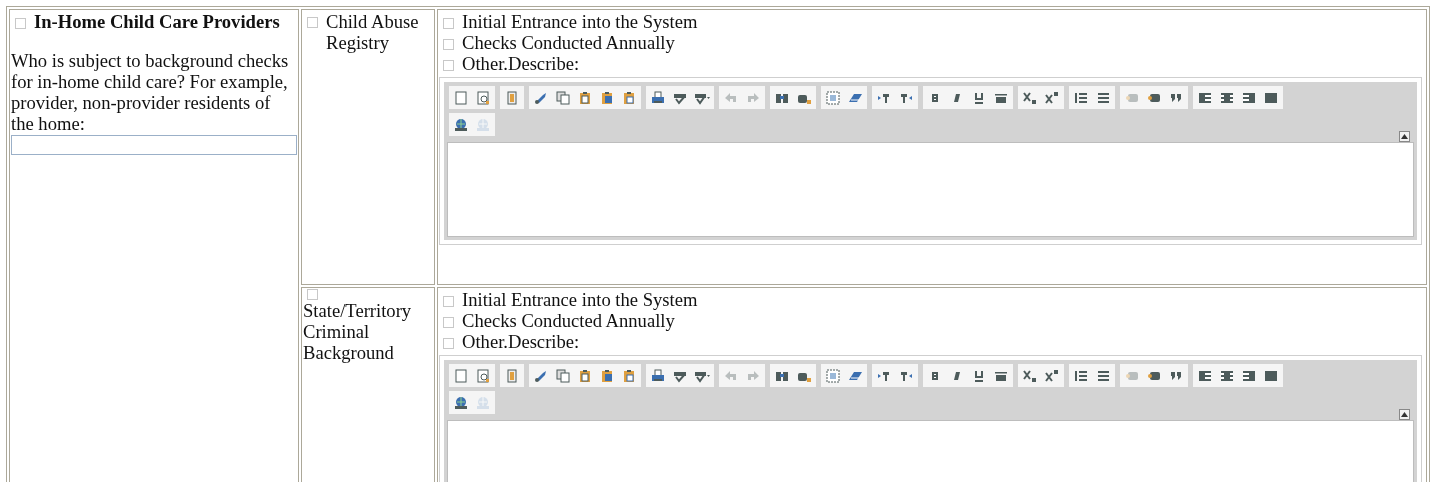 The image size is (1434, 482). What do you see at coordinates (358, 331) in the screenshot?
I see `check-type-label: State/Territory Criminal Background` at bounding box center [358, 331].